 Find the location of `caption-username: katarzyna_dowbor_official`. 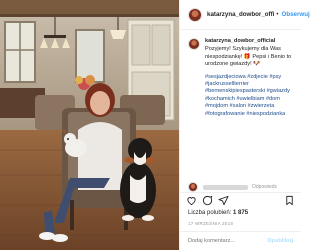

caption-username: katarzyna_dowbor_official is located at coordinates (251, 41).